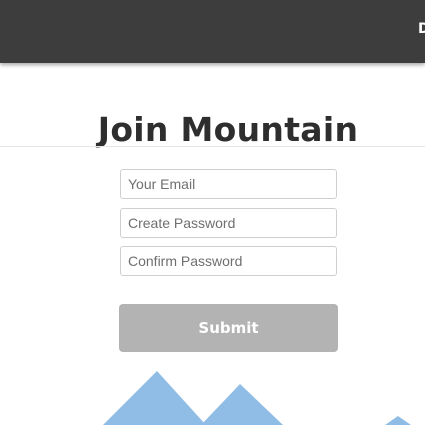 The height and width of the screenshot is (425, 425). I want to click on mountain-peak-right, so click(398, 420).